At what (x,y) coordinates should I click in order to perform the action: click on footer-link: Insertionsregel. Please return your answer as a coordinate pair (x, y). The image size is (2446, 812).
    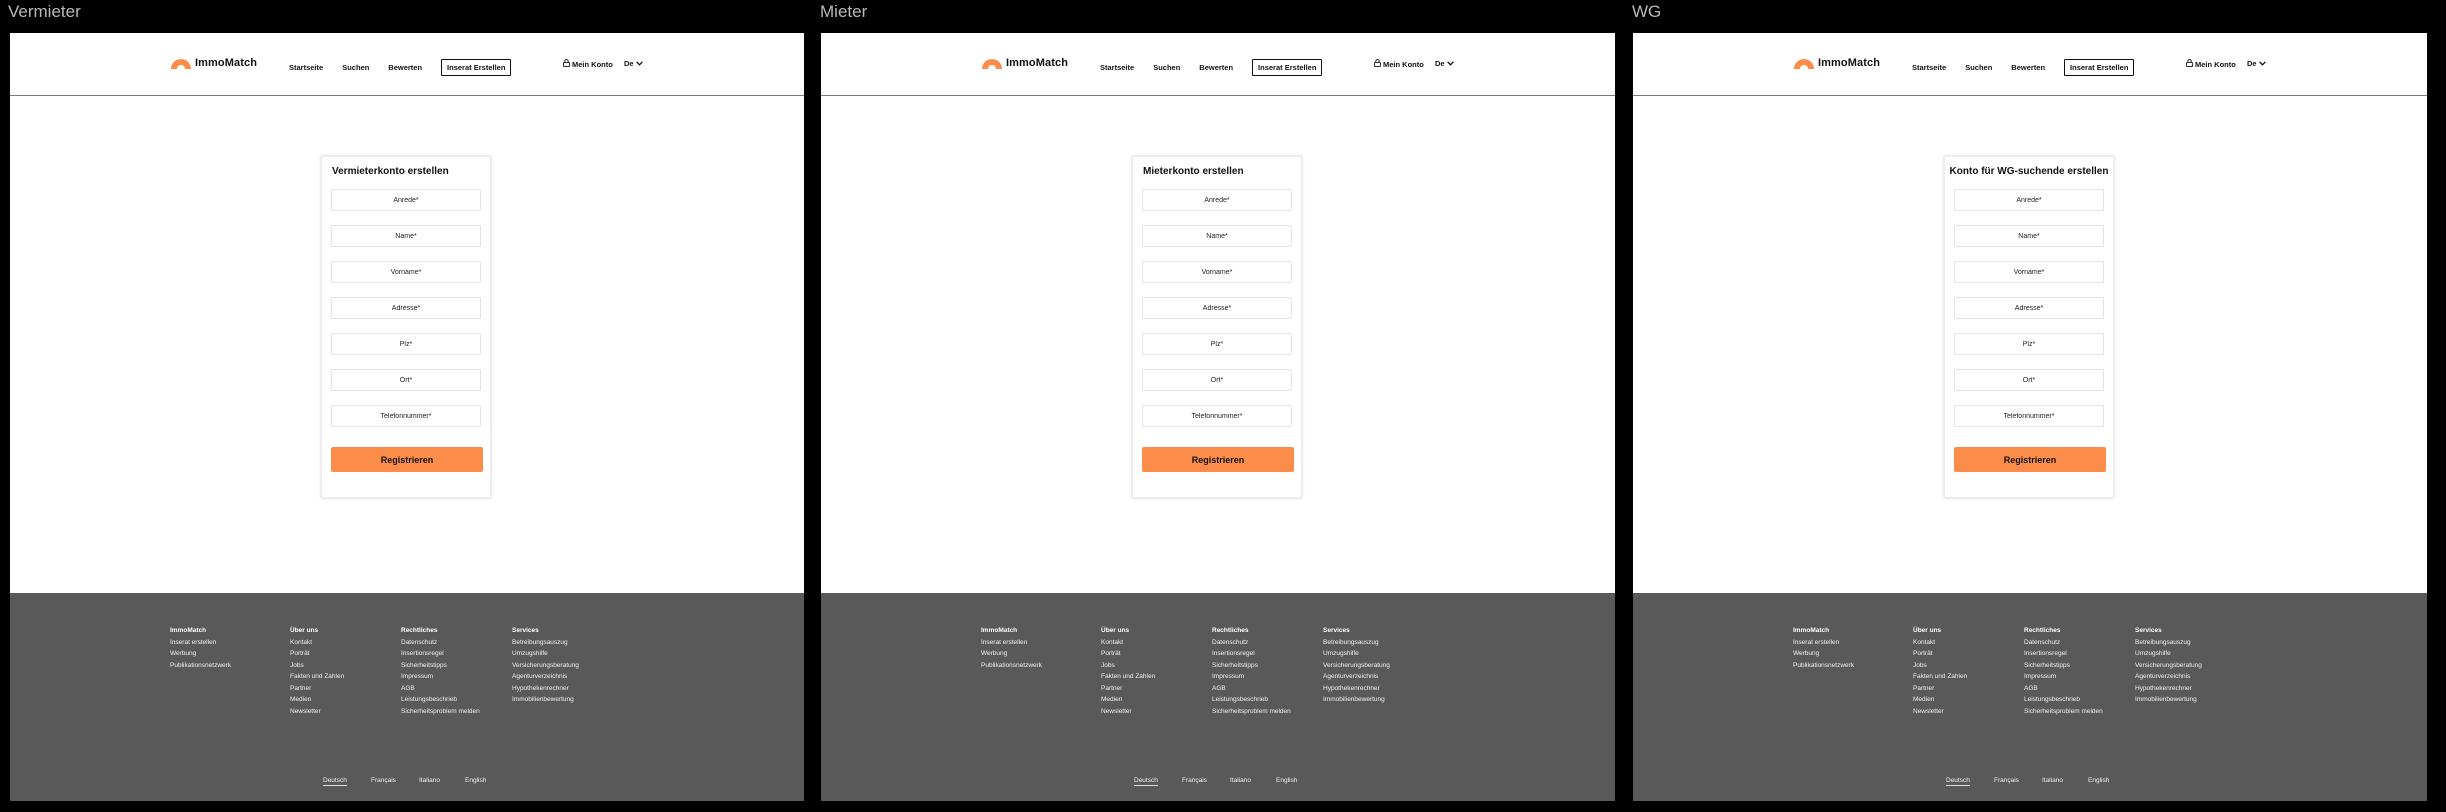
    Looking at the image, I should click on (440, 654).